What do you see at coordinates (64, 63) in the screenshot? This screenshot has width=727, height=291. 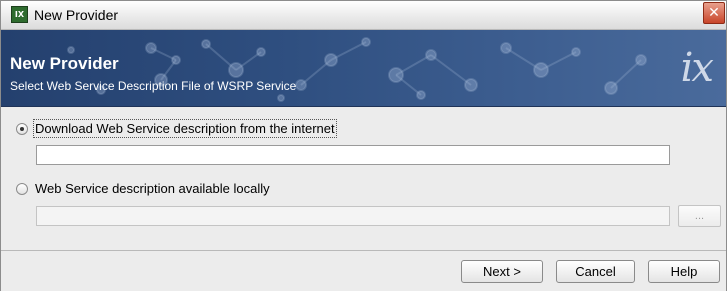 I see `banner-title: New Provider` at bounding box center [64, 63].